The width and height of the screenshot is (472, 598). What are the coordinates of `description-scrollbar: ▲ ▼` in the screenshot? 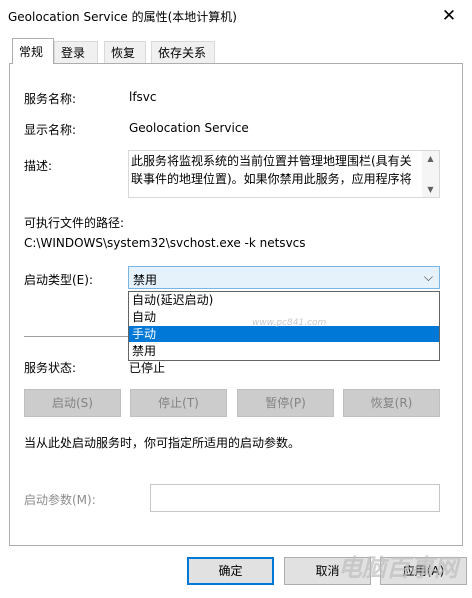 It's located at (430, 174).